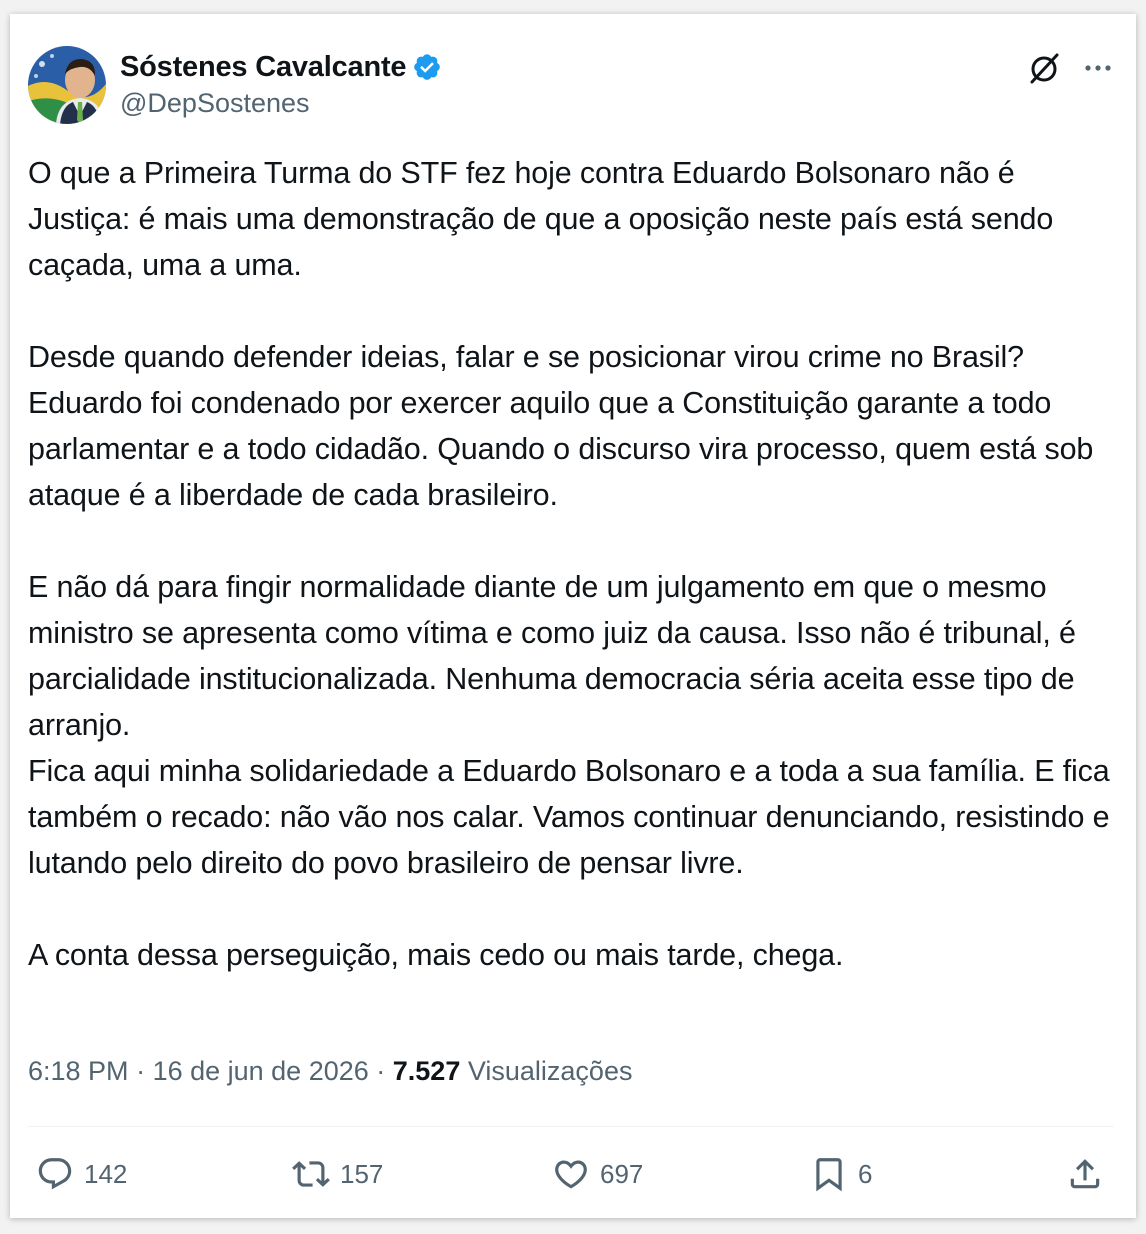 The width and height of the screenshot is (1146, 1234). Describe the element at coordinates (78, 1071) in the screenshot. I see `tweet-time: 6:18 PM` at that location.